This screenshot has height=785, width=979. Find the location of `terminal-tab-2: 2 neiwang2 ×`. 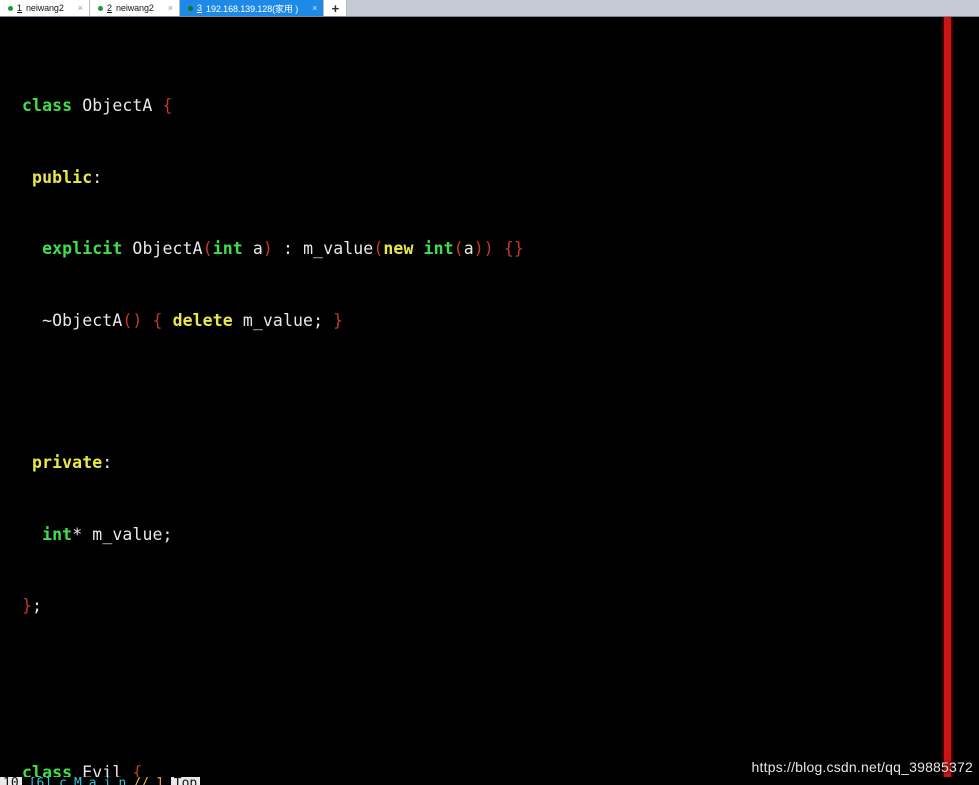

terminal-tab-2: 2 neiwang2 × is located at coordinates (135, 8).